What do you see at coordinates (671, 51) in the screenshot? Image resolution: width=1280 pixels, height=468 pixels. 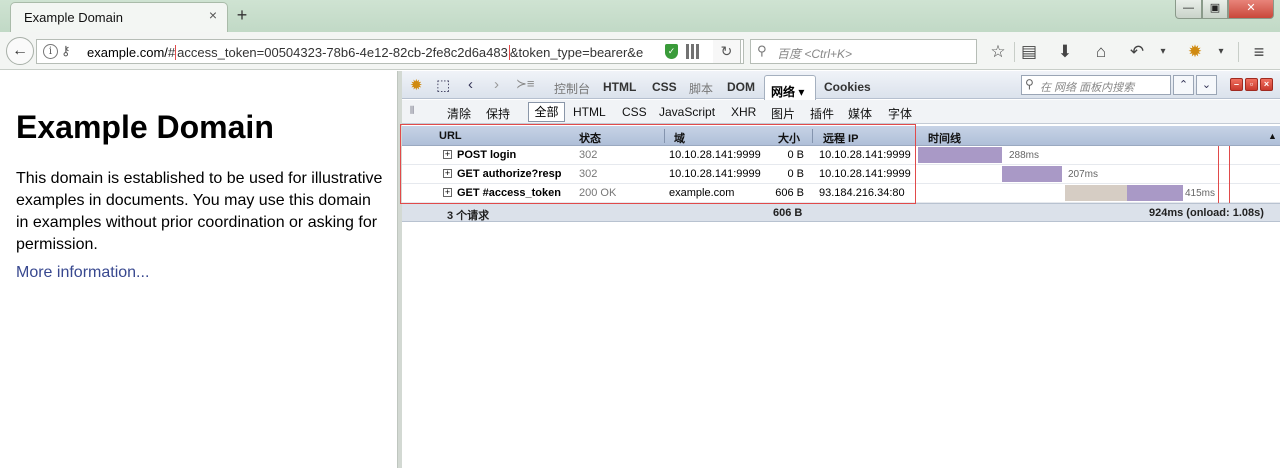 I see `shield-icon: ✓` at bounding box center [671, 51].